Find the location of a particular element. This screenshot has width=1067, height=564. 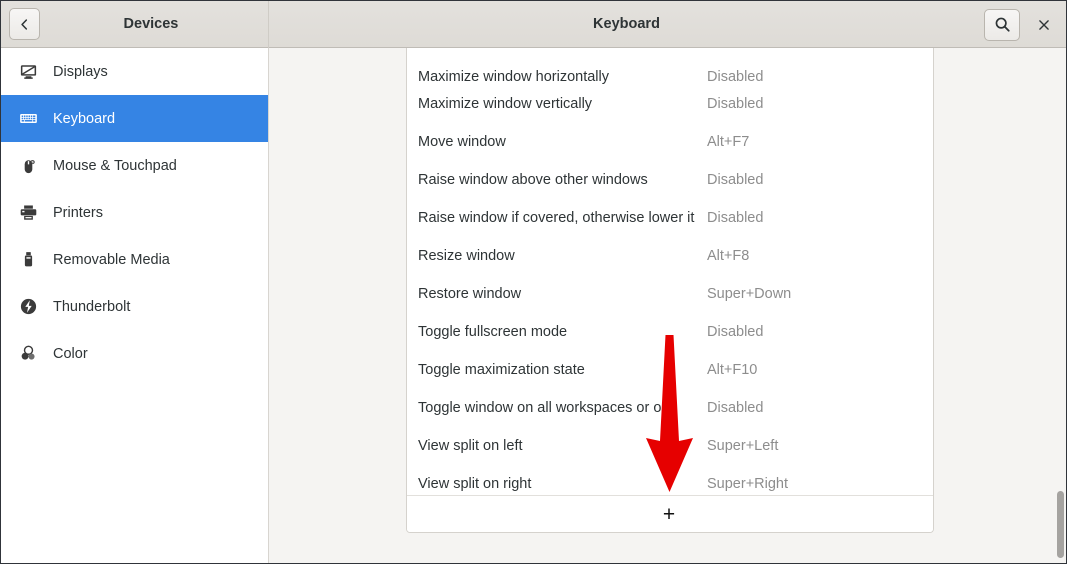

table-row: Maximize window vertically Disabled is located at coordinates (670, 104).